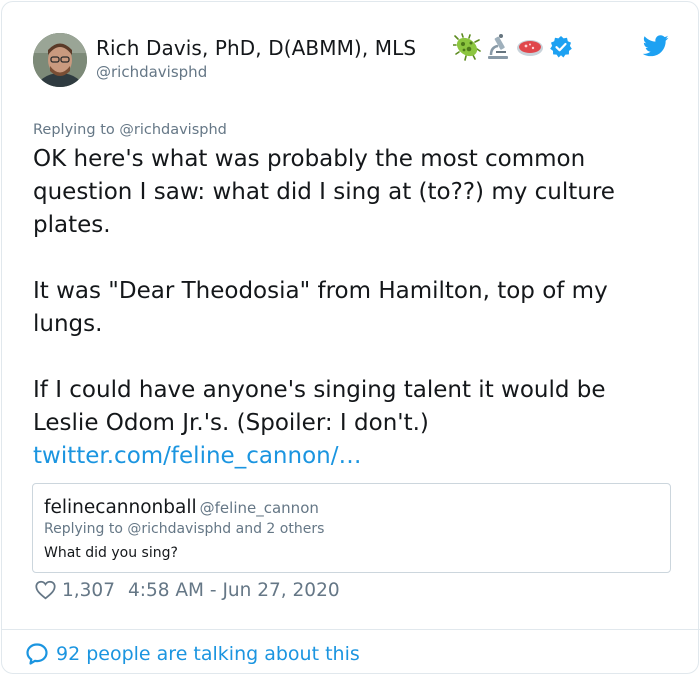 The width and height of the screenshot is (700, 675). What do you see at coordinates (45, 590) in the screenshot?
I see `heart-icon` at bounding box center [45, 590].